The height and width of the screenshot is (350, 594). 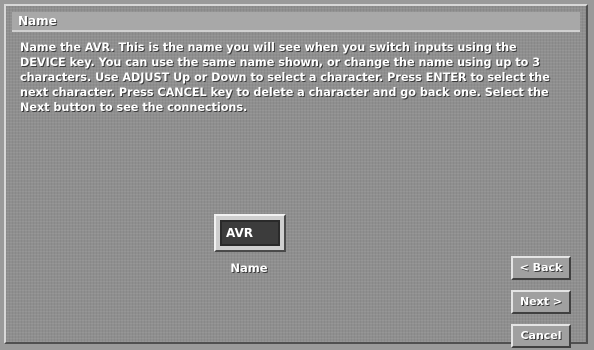 What do you see at coordinates (541, 302) in the screenshot?
I see `next-button: Next >` at bounding box center [541, 302].